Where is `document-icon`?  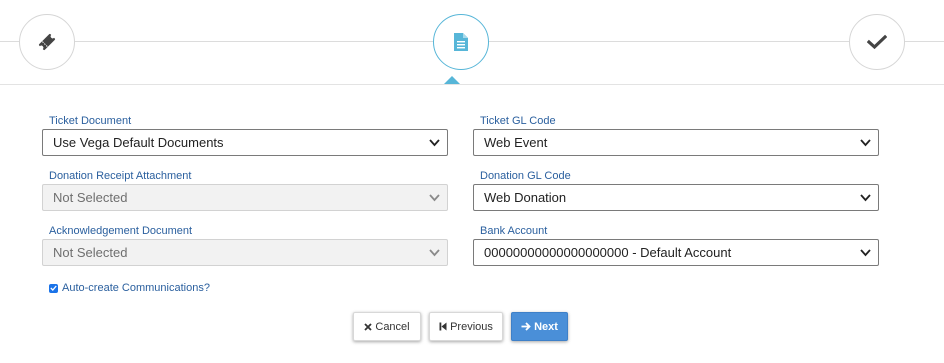 document-icon is located at coordinates (461, 42).